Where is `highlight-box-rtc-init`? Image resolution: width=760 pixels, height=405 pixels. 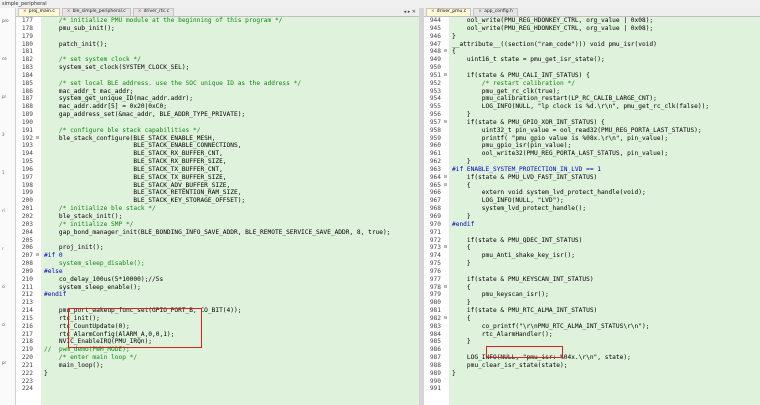
highlight-box-rtc-init is located at coordinates (135, 328).